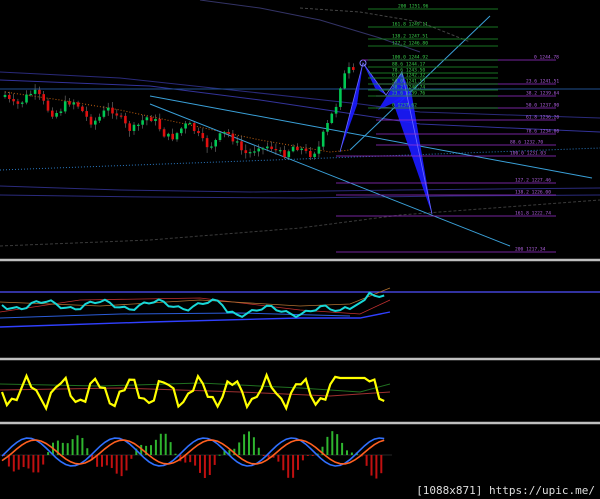 Image resolution: width=600 pixels, height=499 pixels. What do you see at coordinates (528, 154) in the screenshot?
I see `fib-retracement-label: 100.0 1231.03` at bounding box center [528, 154].